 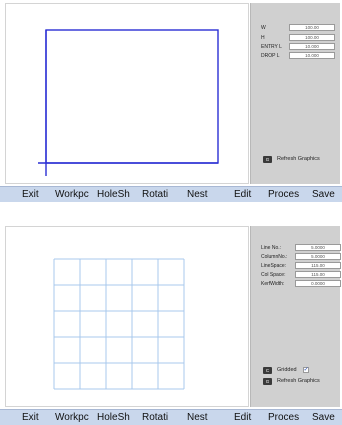 I want to click on field-row-line-space: LineSpace:, so click(x=301, y=266).